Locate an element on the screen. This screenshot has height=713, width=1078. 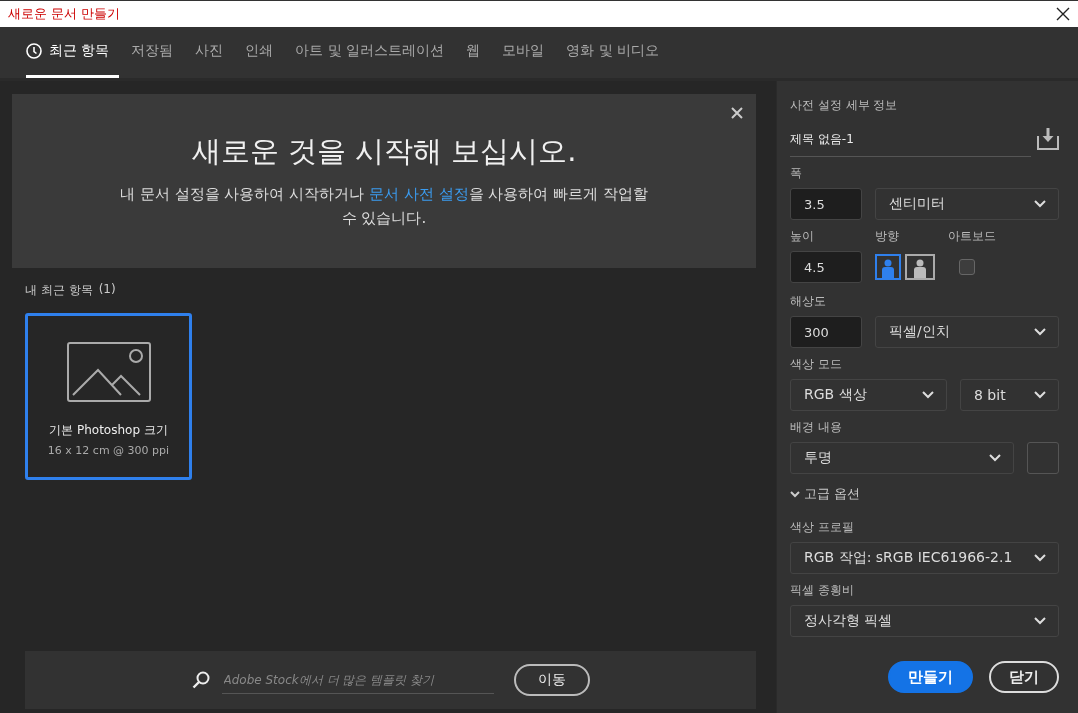
tab: 웹 is located at coordinates (473, 52).